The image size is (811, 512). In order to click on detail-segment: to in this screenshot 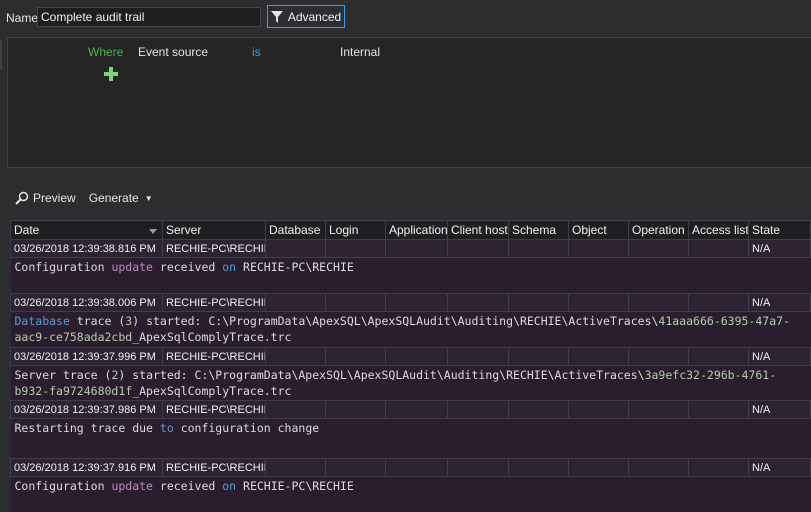, I will do `click(166, 428)`.